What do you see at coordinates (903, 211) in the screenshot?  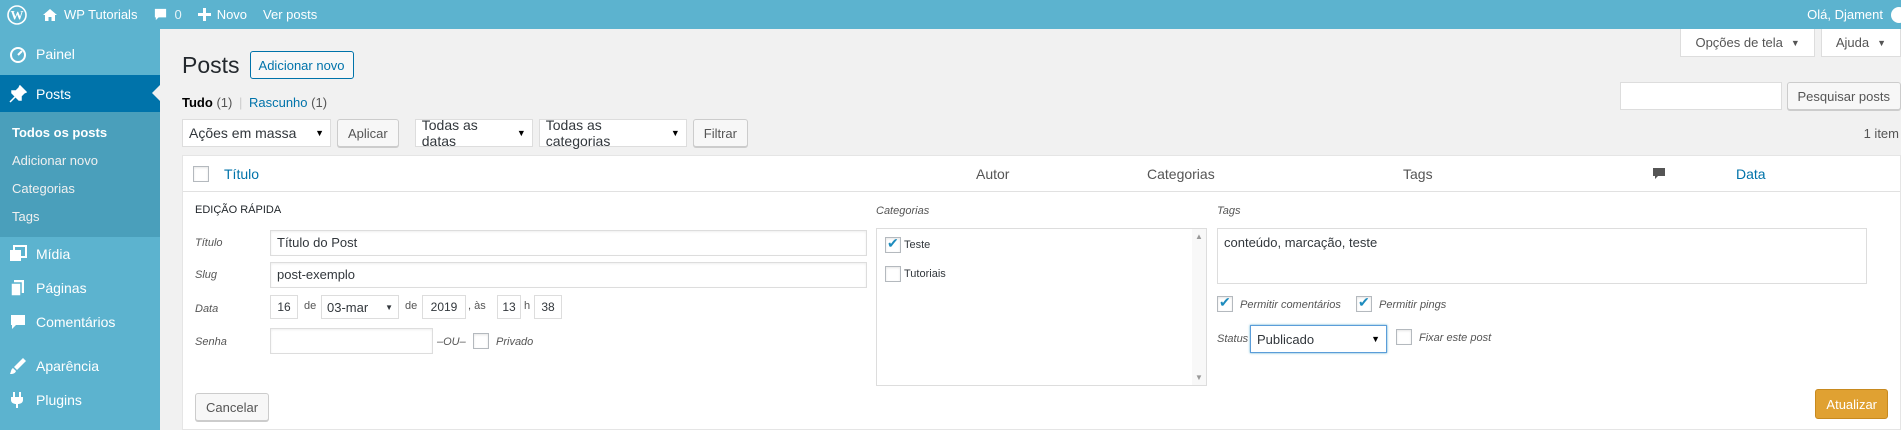 I see `categories-label: Categorias` at bounding box center [903, 211].